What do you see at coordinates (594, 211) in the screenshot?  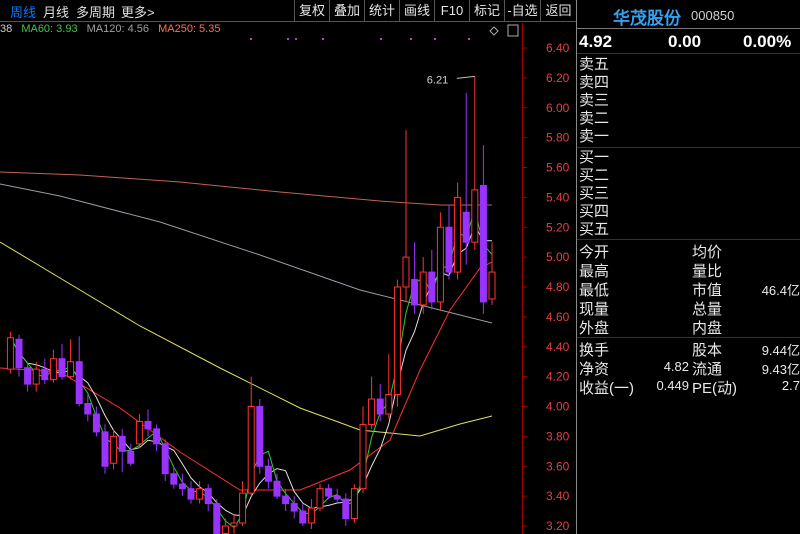 I see `buy-level-4: 买四` at bounding box center [594, 211].